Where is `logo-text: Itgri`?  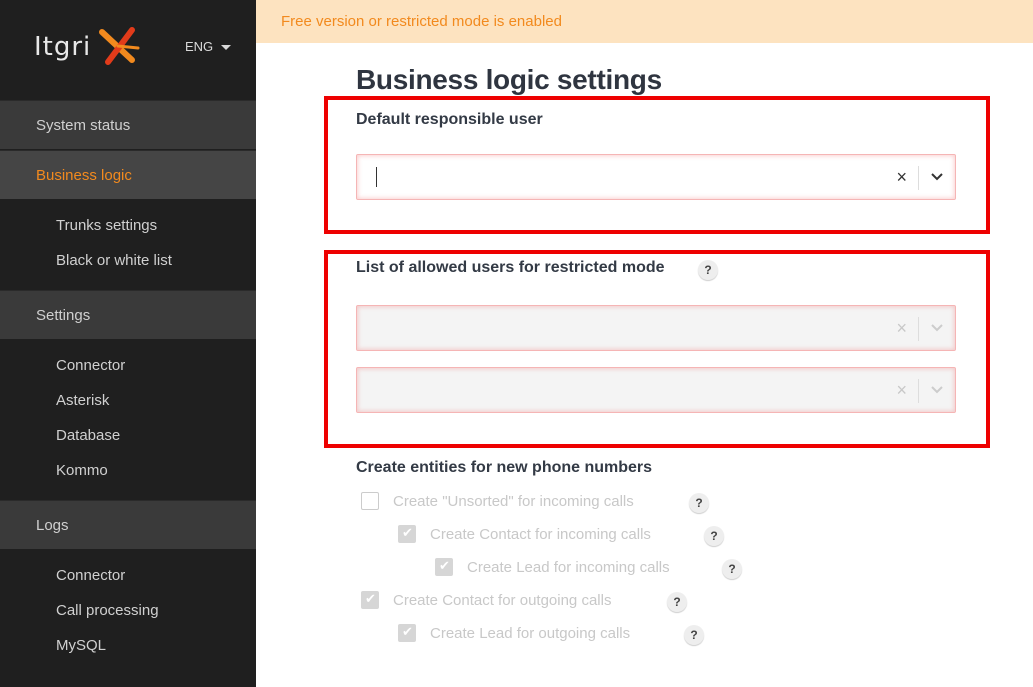 logo-text: Itgri is located at coordinates (63, 47).